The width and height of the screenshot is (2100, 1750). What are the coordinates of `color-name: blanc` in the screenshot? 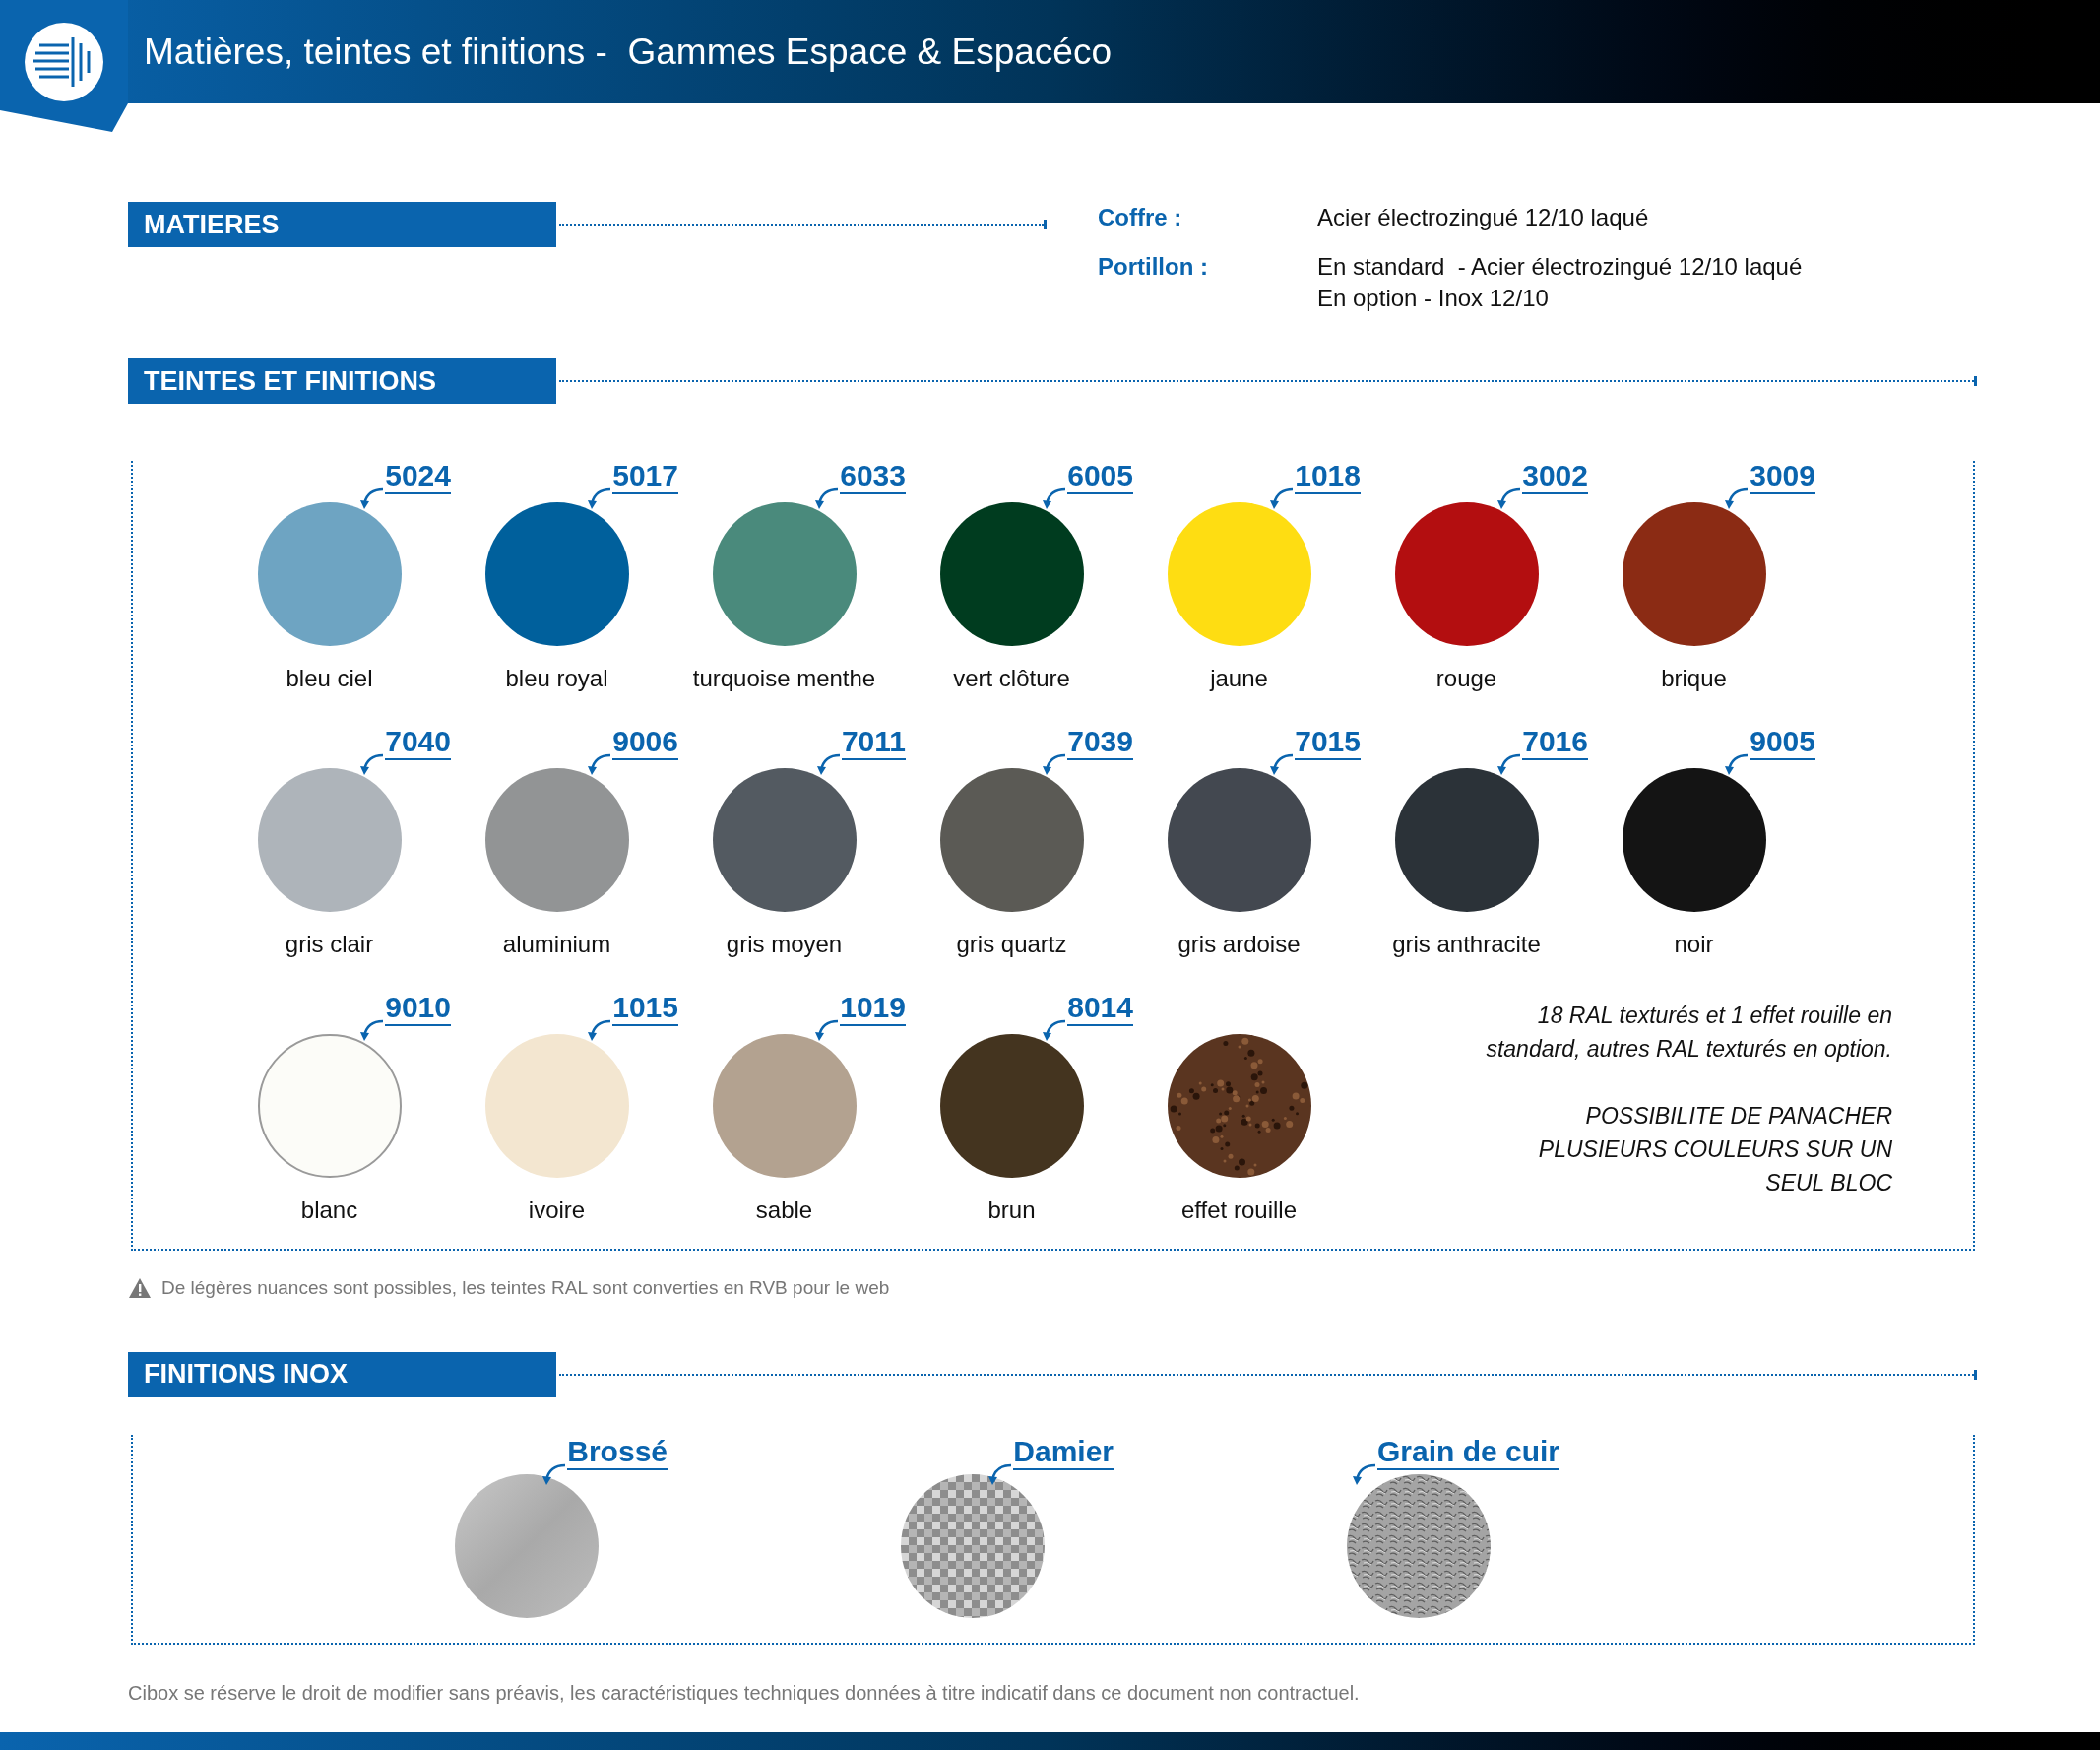 It's located at (329, 1210).